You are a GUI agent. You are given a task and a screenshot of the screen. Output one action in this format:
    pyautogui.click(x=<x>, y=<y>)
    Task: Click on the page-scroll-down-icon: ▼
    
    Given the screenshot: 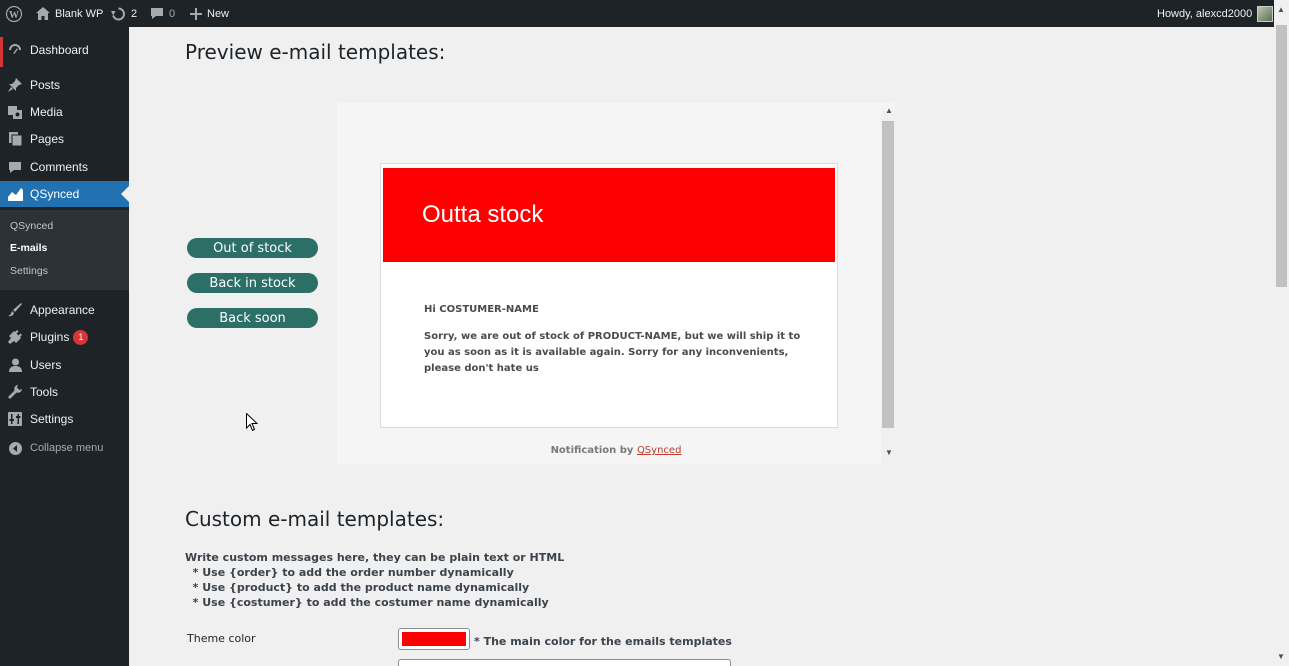 What is the action you would take?
    pyautogui.click(x=1281, y=656)
    